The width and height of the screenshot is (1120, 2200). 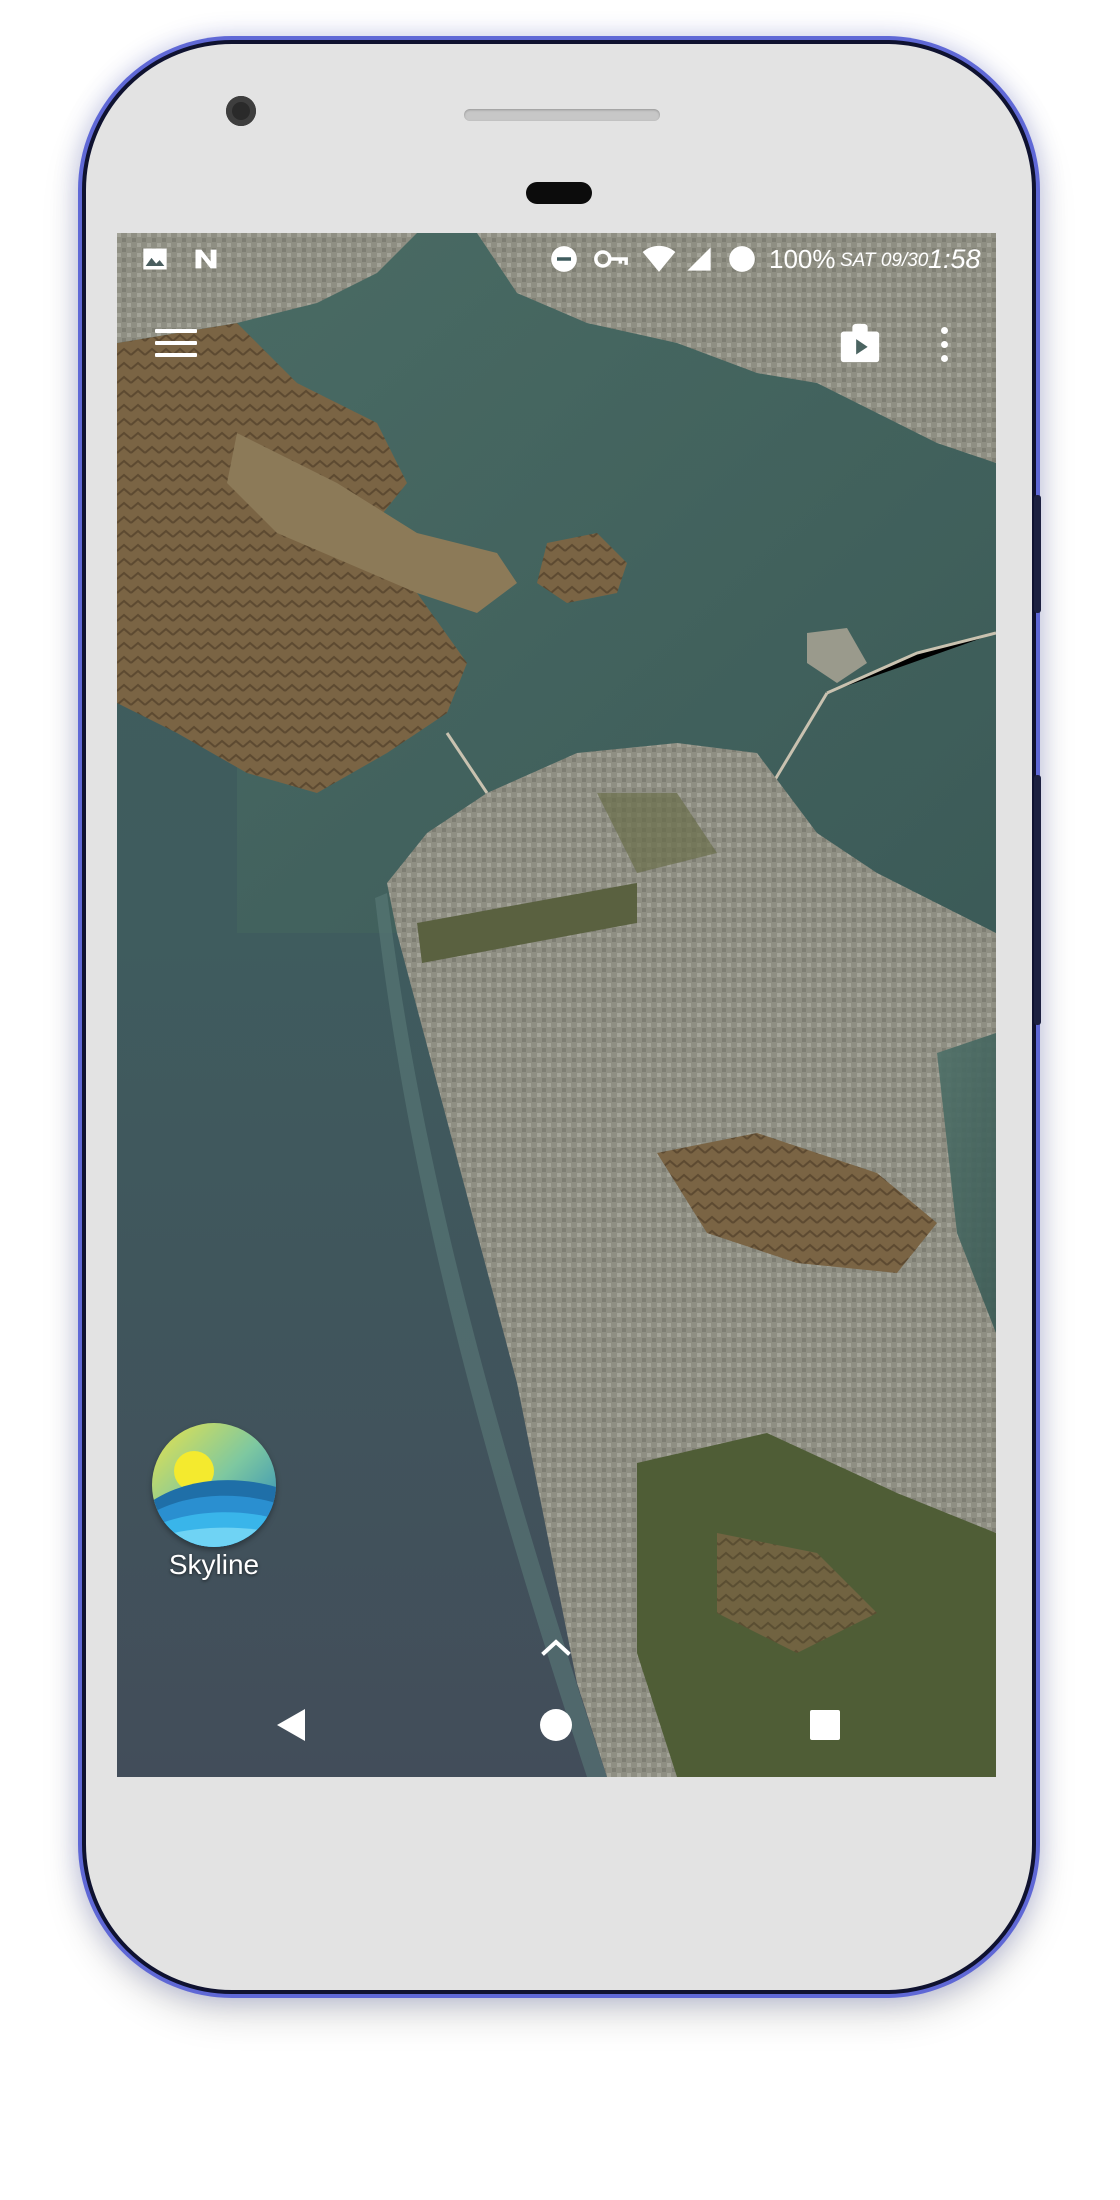 I want to click on back-icon, so click(x=291, y=1725).